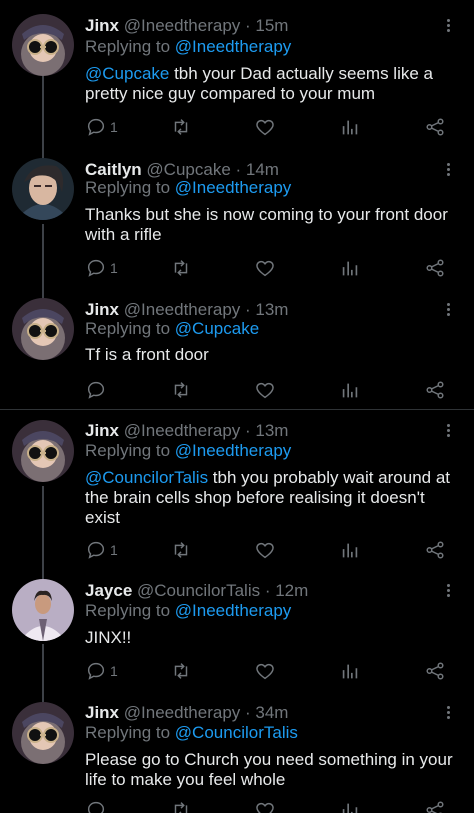  I want to click on replying-to-link: @Cupcake, so click(217, 328).